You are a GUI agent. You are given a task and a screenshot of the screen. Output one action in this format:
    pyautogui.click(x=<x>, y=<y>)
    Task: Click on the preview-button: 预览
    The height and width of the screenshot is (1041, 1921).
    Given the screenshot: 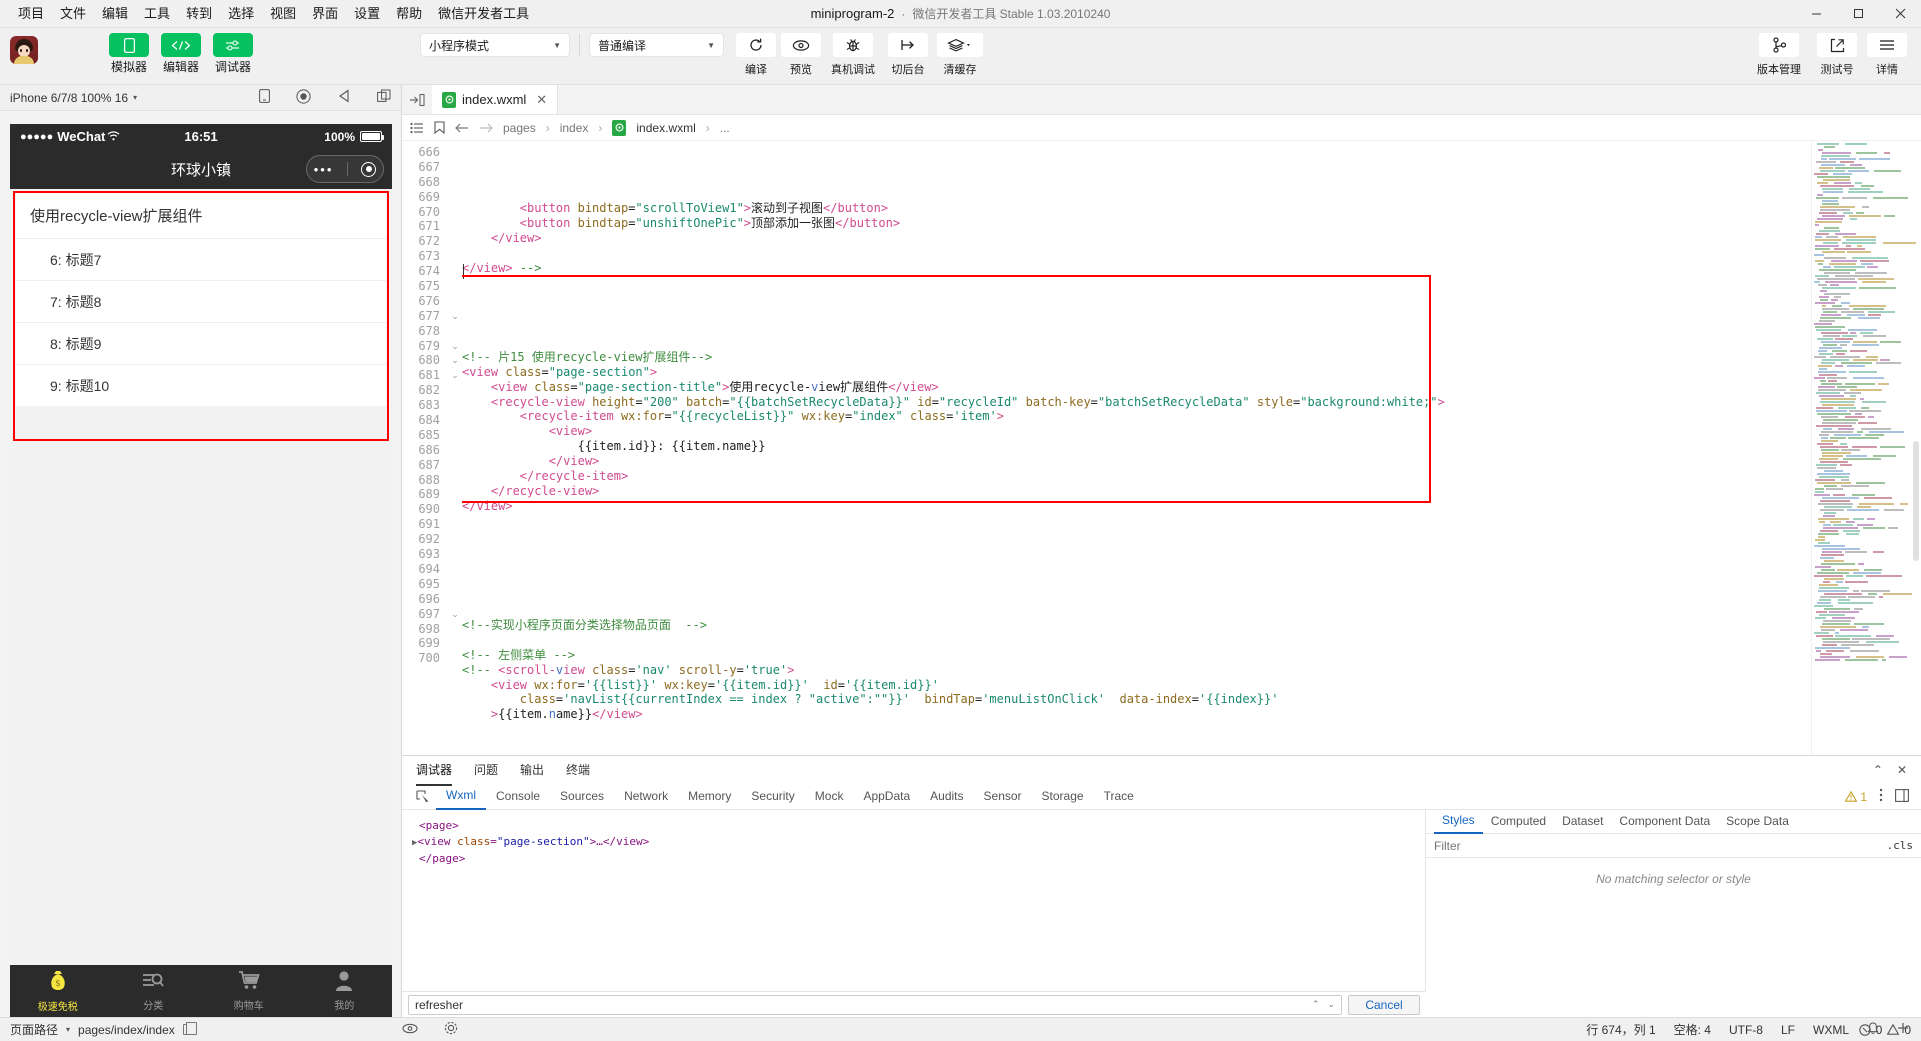 What is the action you would take?
    pyautogui.click(x=801, y=55)
    